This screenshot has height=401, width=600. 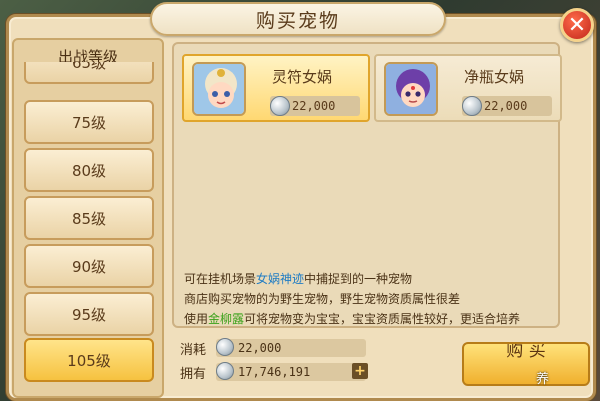 I want to click on buy-button: 购 买, so click(x=526, y=364).